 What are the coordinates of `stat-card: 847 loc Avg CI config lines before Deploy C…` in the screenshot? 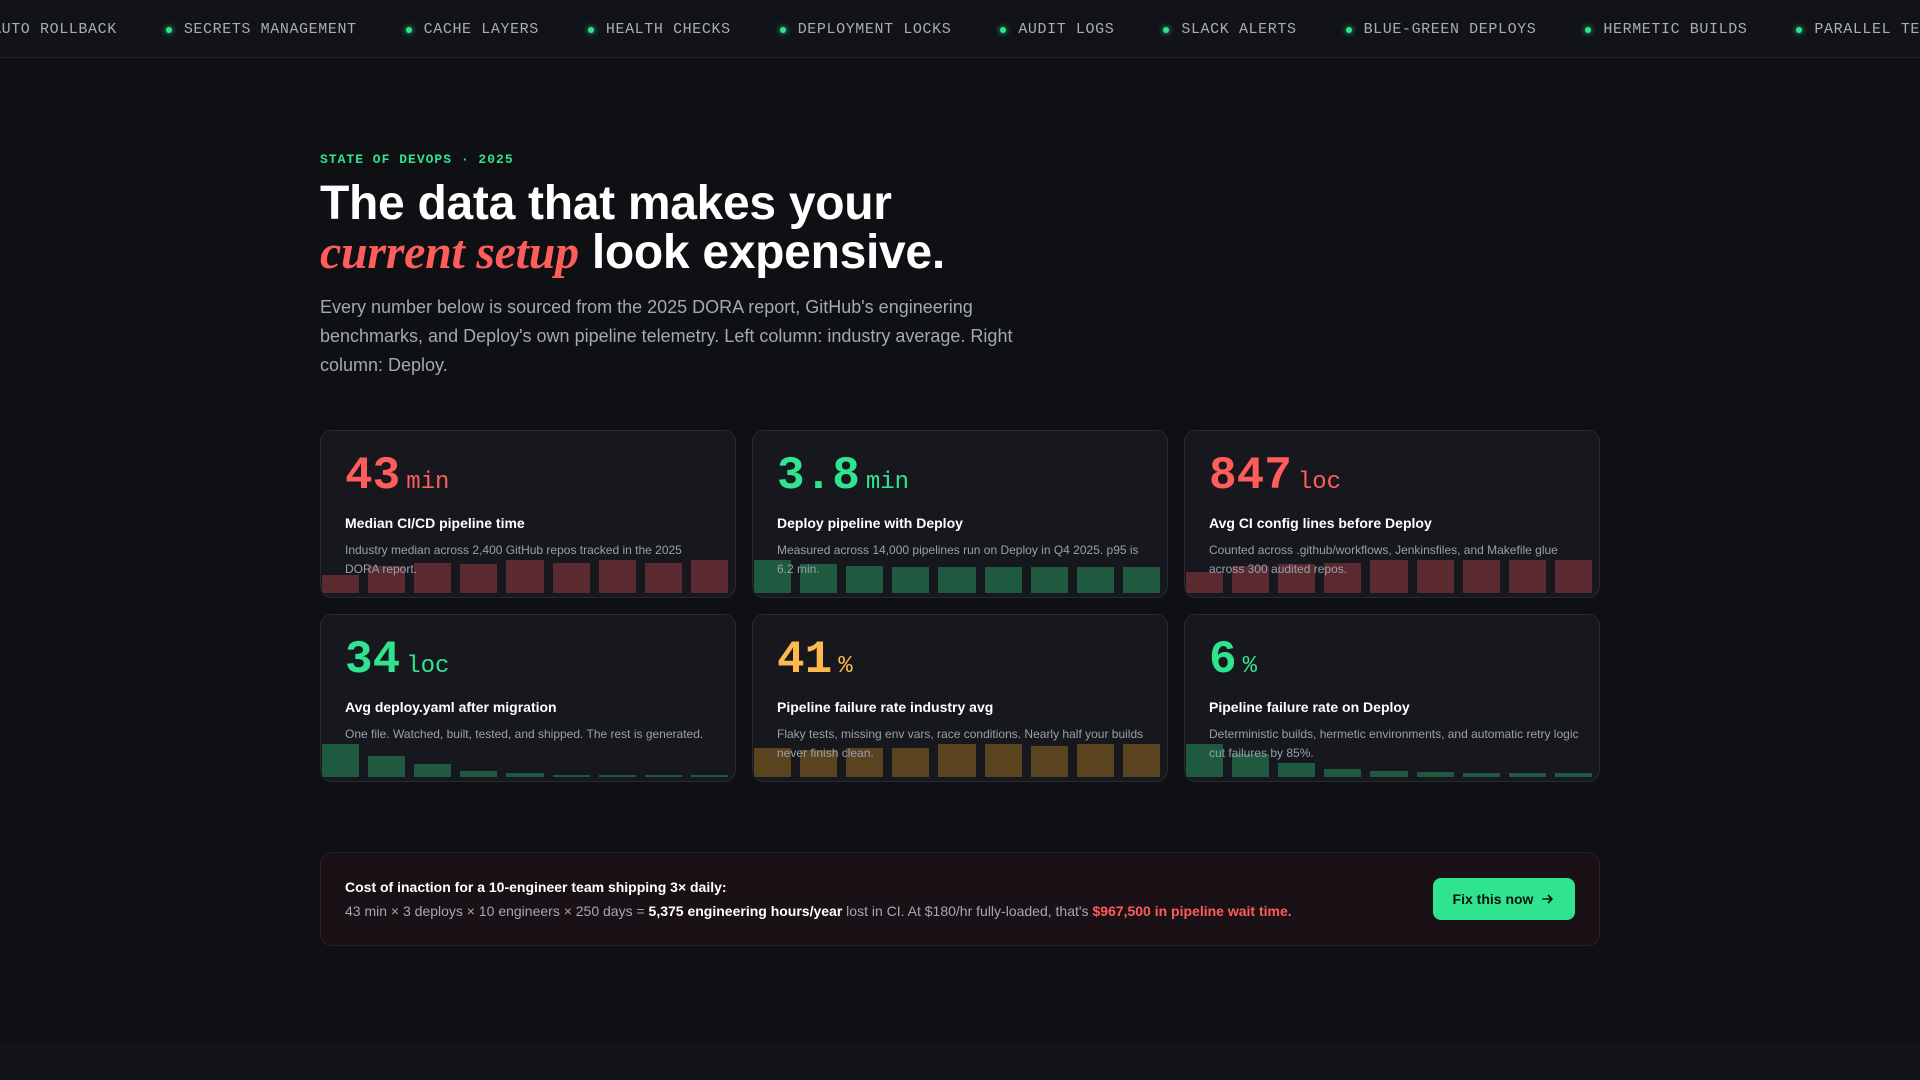 It's located at (1392, 514).